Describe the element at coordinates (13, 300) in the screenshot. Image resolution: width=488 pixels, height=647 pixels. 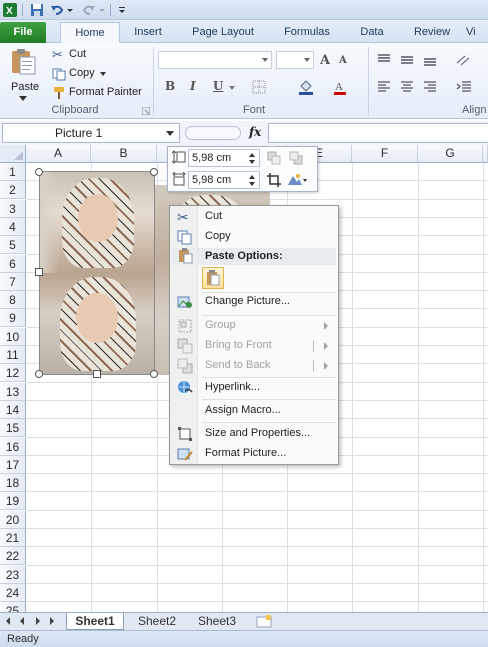
I see `row-header: 8` at that location.